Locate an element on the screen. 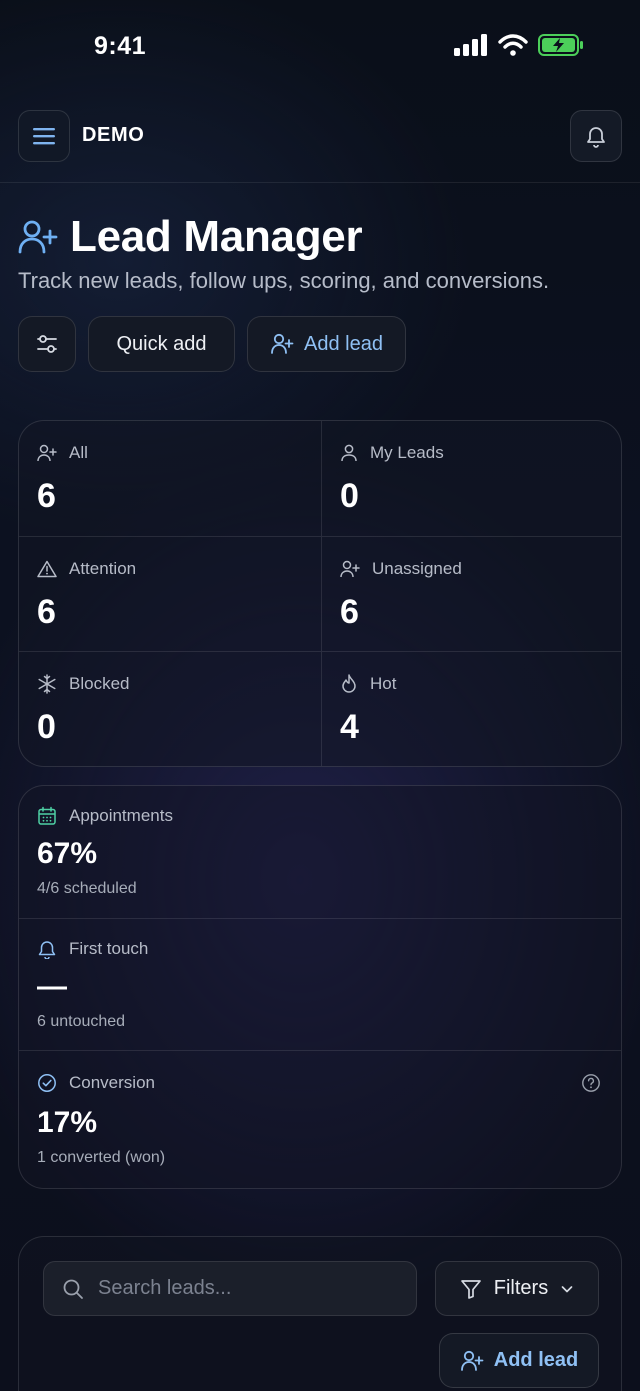  status-bar: 9:41 is located at coordinates (320, 48).